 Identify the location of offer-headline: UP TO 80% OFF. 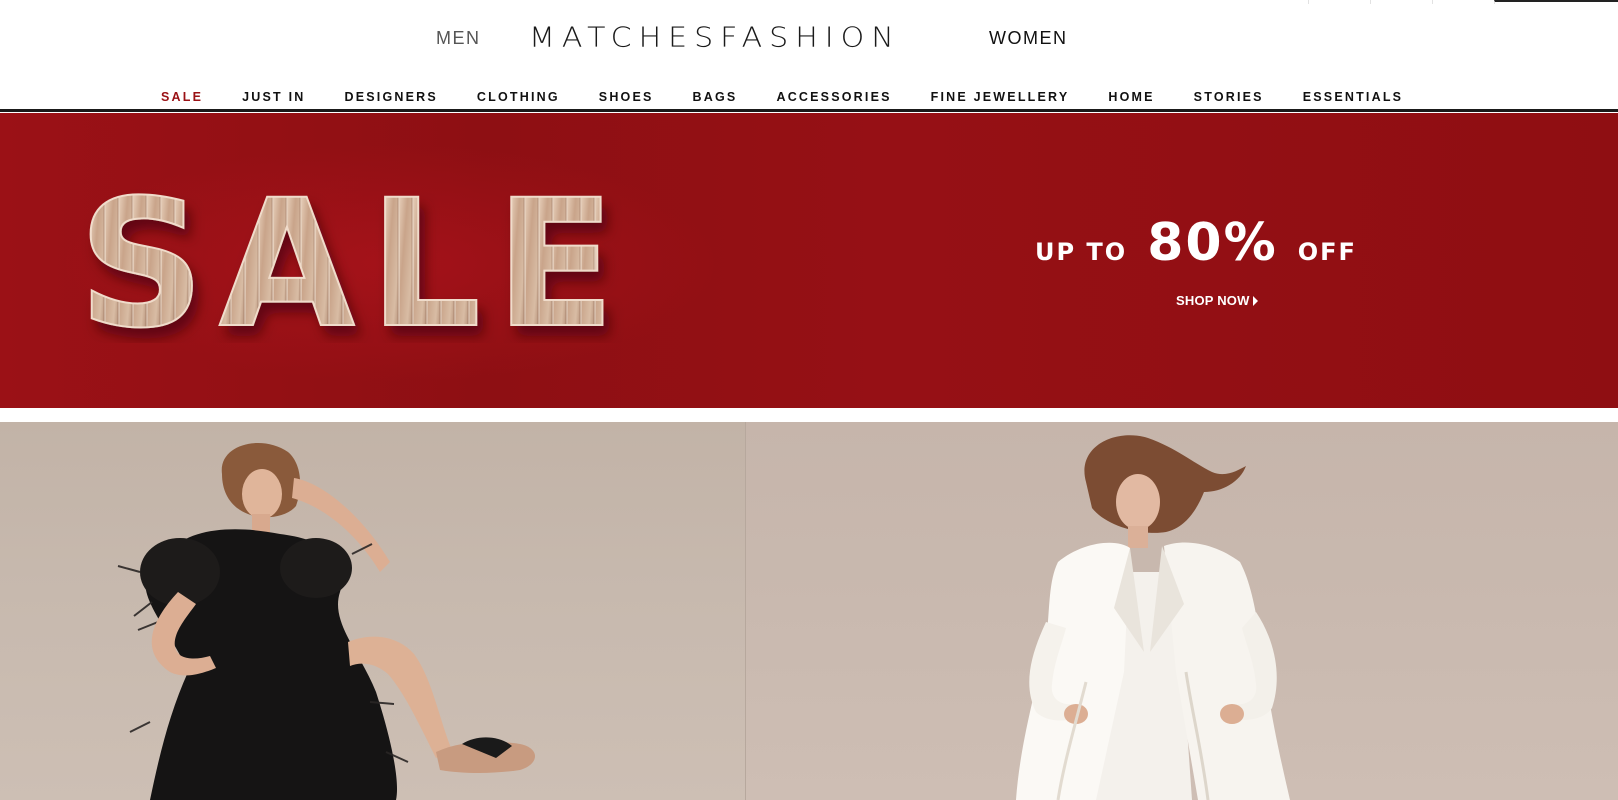
(1196, 243).